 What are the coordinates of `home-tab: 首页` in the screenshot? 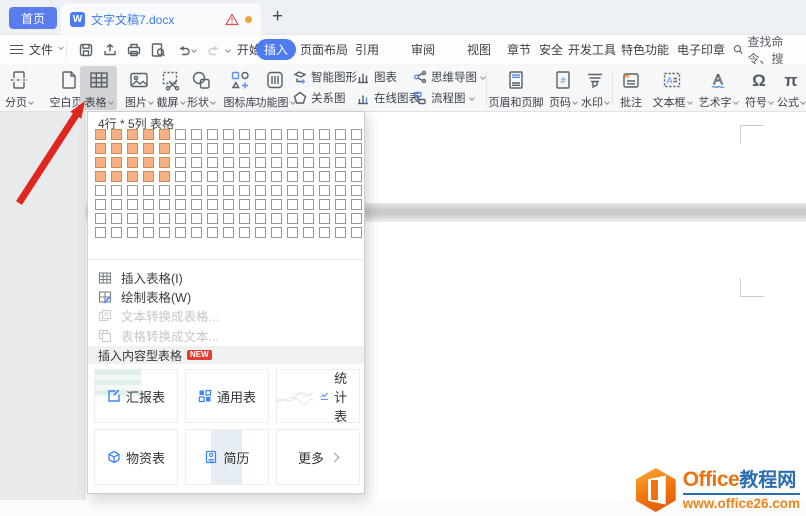 It's located at (33, 18).